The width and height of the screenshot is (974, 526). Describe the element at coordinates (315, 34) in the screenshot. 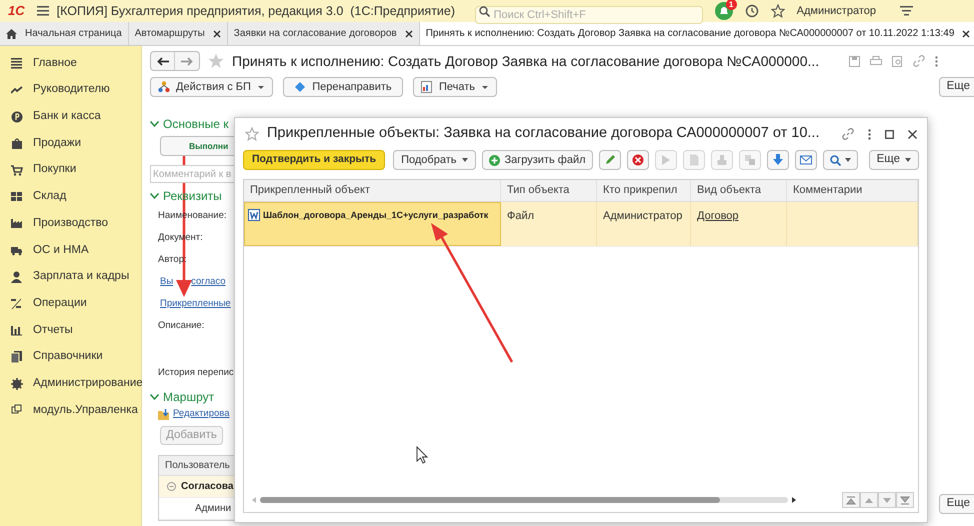

I see `tab-label: Заявки на согласование договоров` at that location.